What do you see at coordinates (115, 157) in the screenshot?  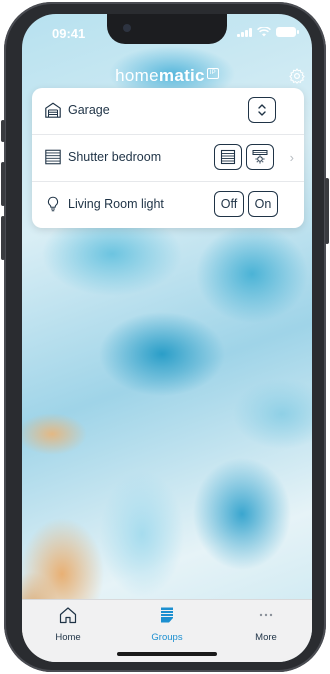 I see `device-label: Shutter bedroom` at bounding box center [115, 157].